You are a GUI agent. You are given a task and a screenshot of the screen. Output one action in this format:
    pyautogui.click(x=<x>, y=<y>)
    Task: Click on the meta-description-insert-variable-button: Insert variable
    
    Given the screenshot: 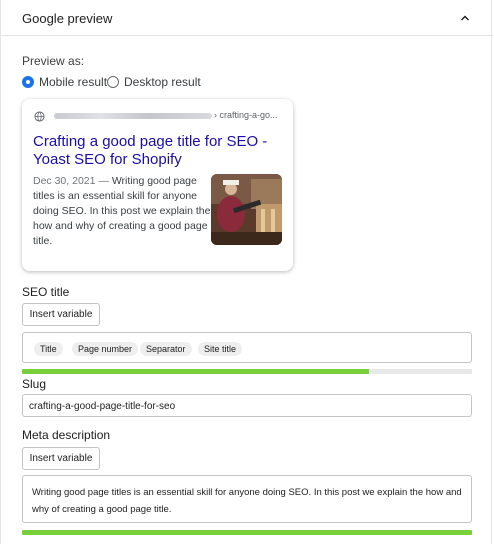 What is the action you would take?
    pyautogui.click(x=61, y=458)
    